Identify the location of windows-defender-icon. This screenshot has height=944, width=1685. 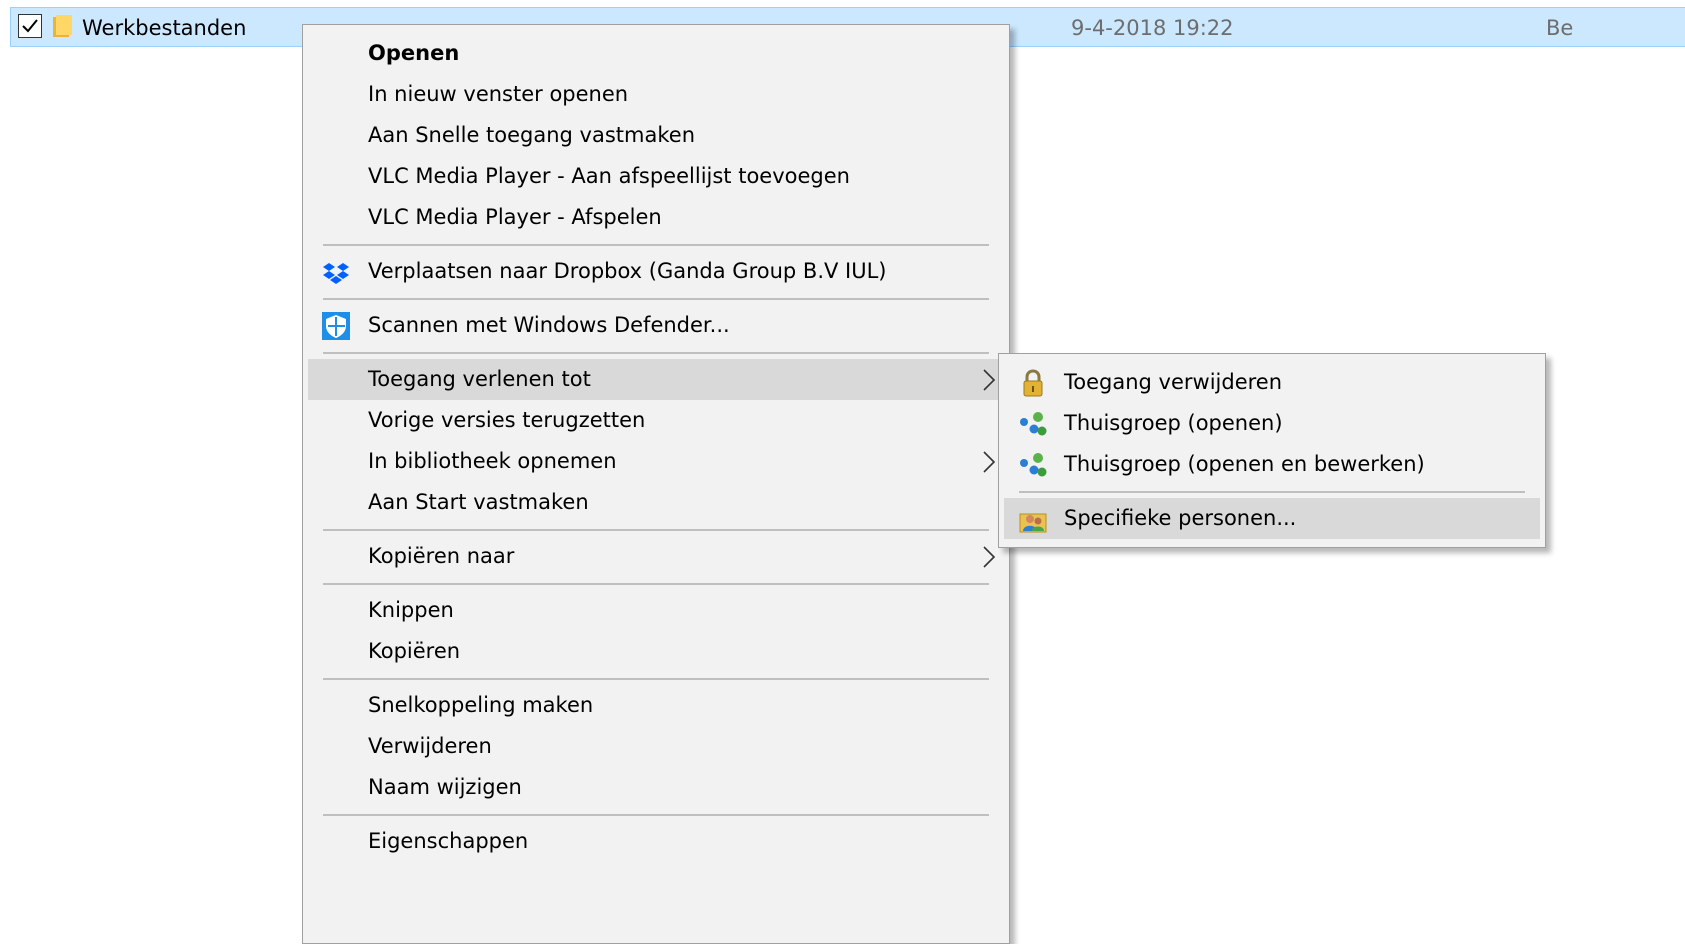
(336, 326).